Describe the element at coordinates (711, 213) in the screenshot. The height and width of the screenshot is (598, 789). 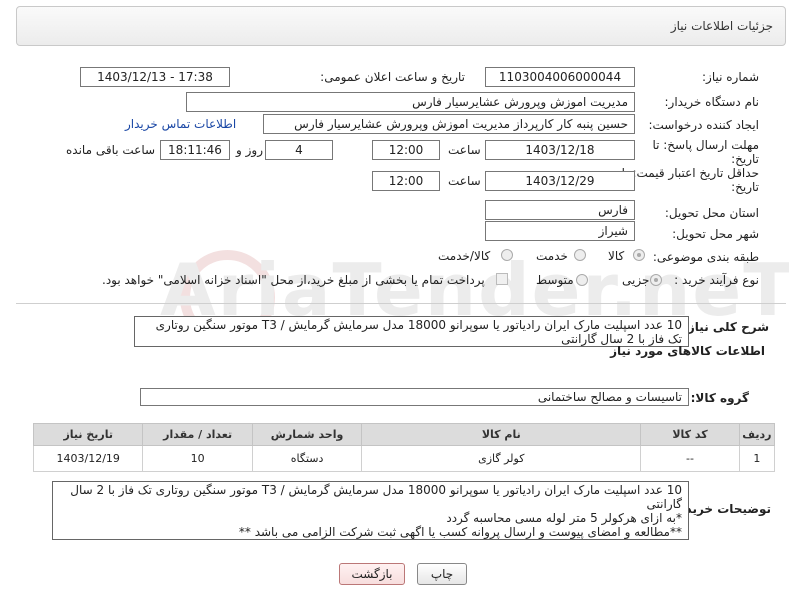
I see `province-label: استان محل تحویل:` at that location.